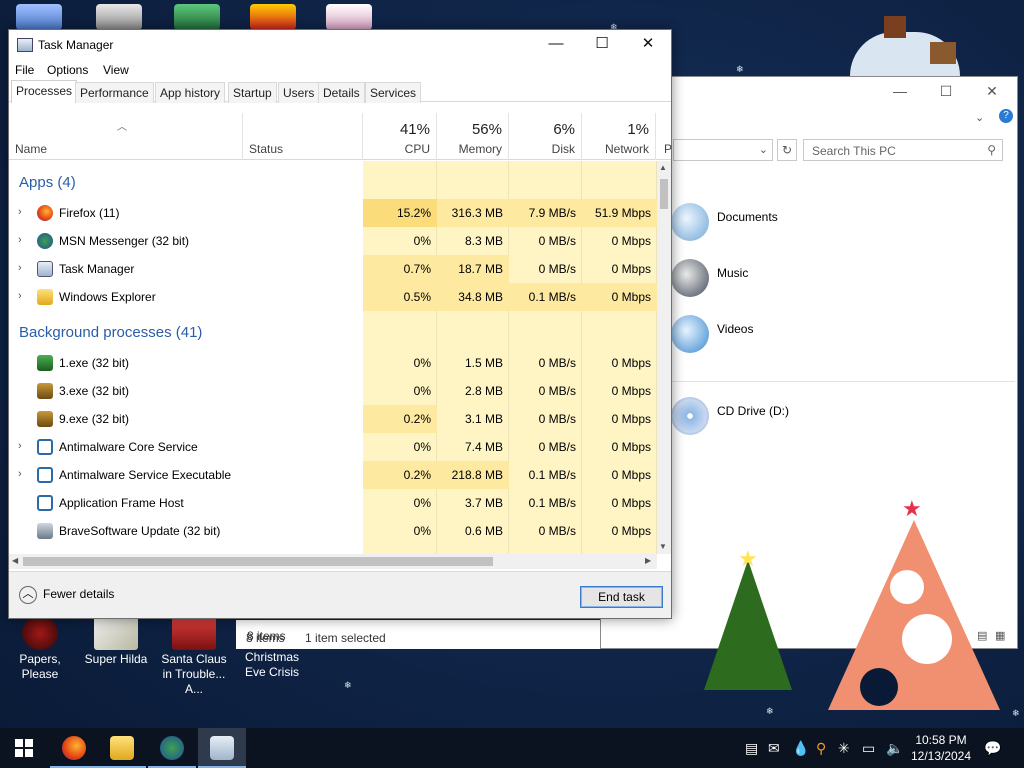 The height and width of the screenshot is (768, 1024). What do you see at coordinates (303, 136) in the screenshot?
I see `column-status: Status` at bounding box center [303, 136].